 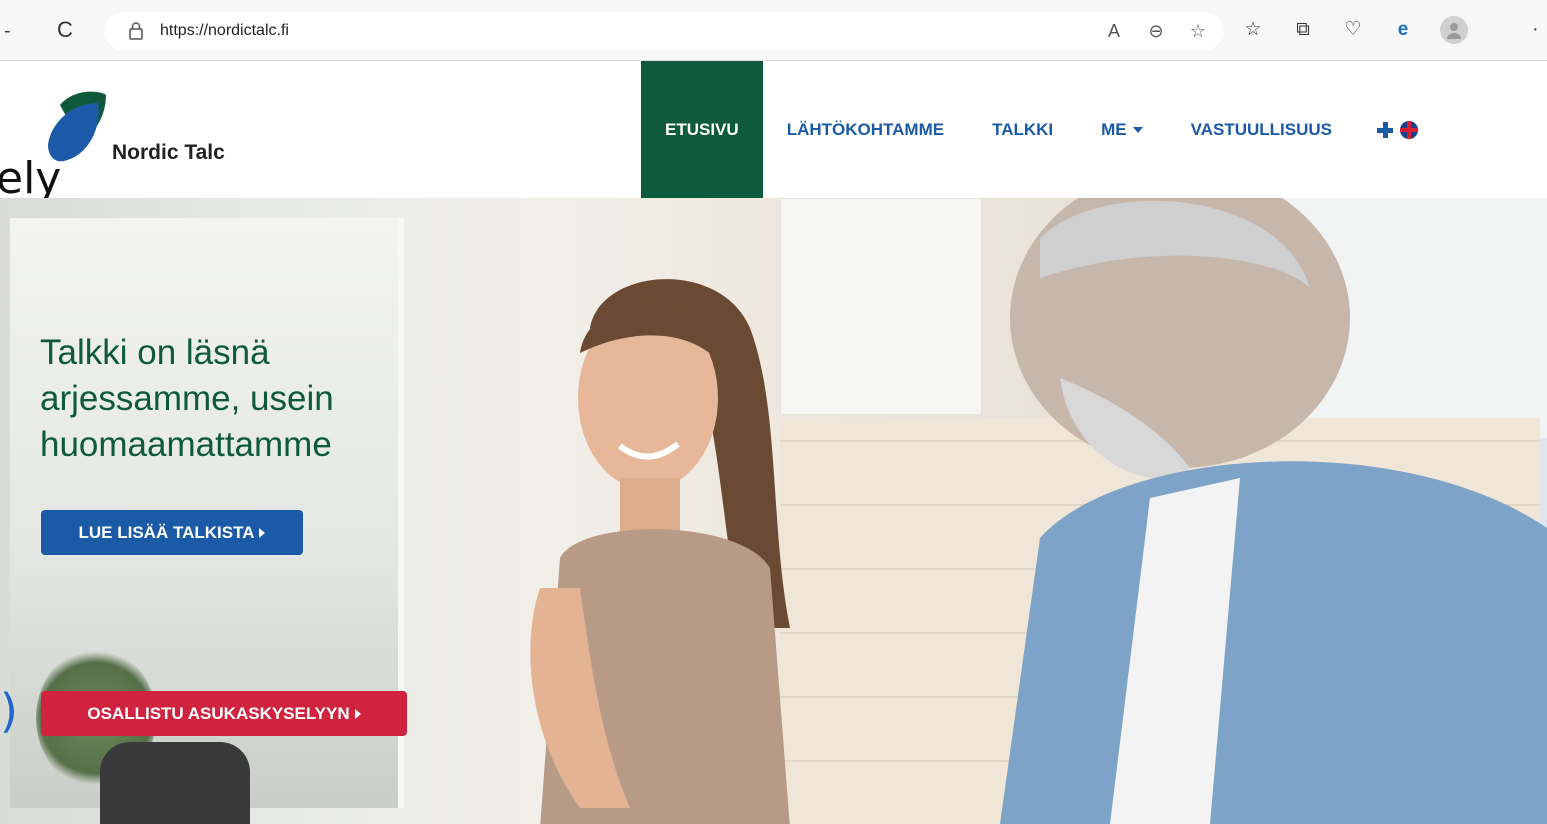 What do you see at coordinates (1114, 129) in the screenshot?
I see `nav-label: ME` at bounding box center [1114, 129].